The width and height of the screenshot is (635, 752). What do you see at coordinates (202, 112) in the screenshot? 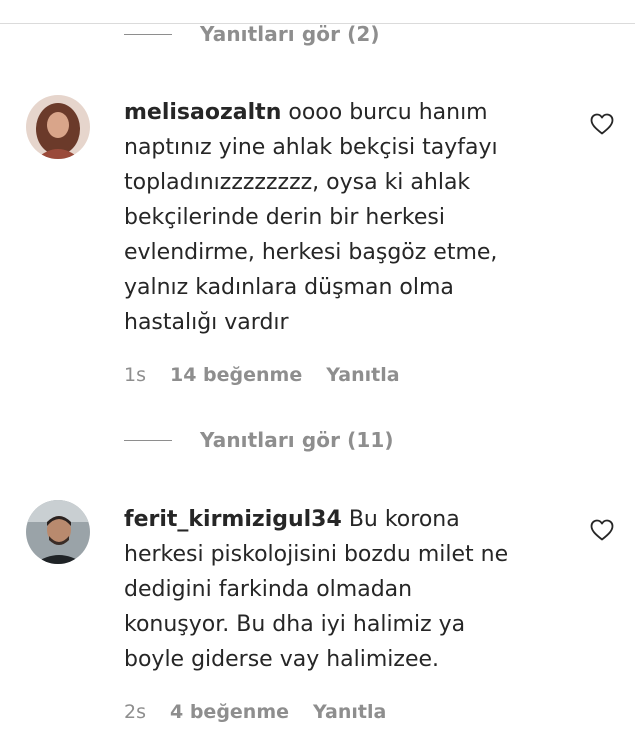
I see `comment-username: melisaozaltn` at bounding box center [202, 112].